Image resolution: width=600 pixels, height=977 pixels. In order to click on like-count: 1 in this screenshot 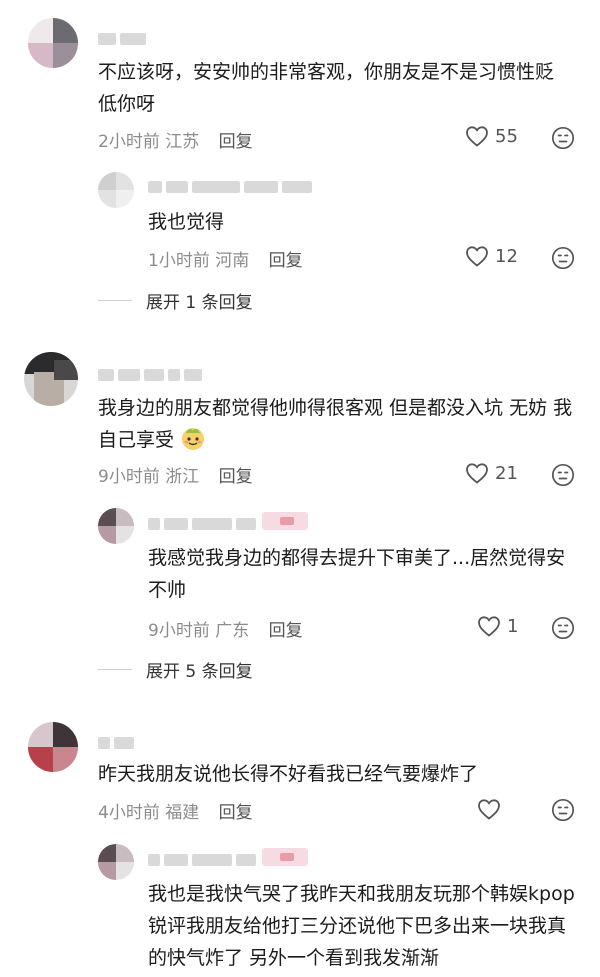, I will do `click(513, 626)`.